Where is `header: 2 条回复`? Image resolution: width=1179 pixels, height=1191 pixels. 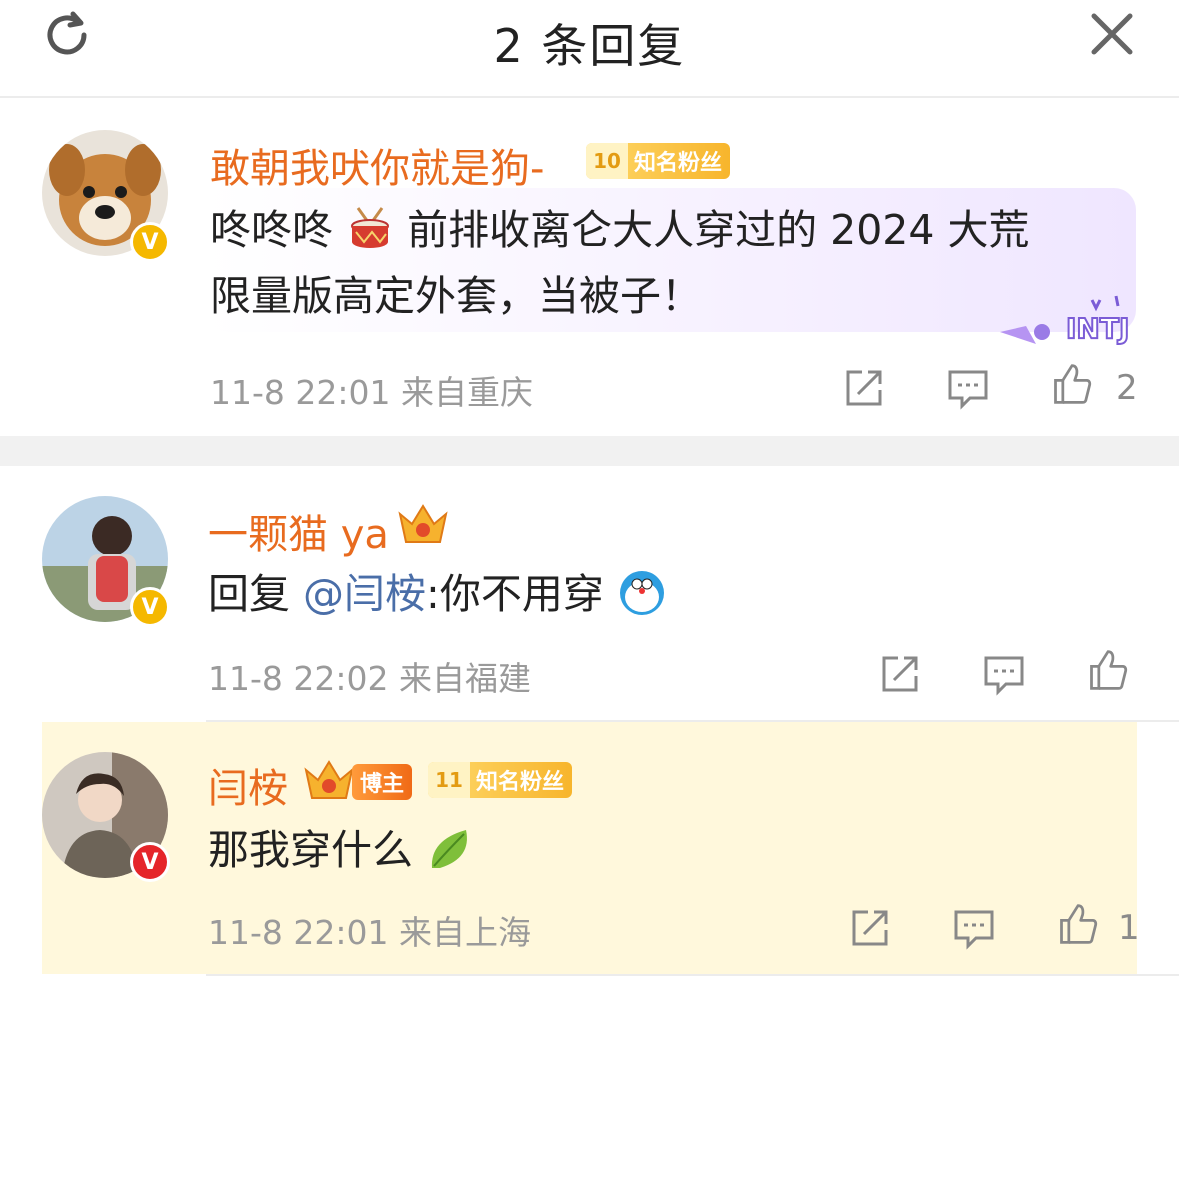
header: 2 条回复 is located at coordinates (589, 49).